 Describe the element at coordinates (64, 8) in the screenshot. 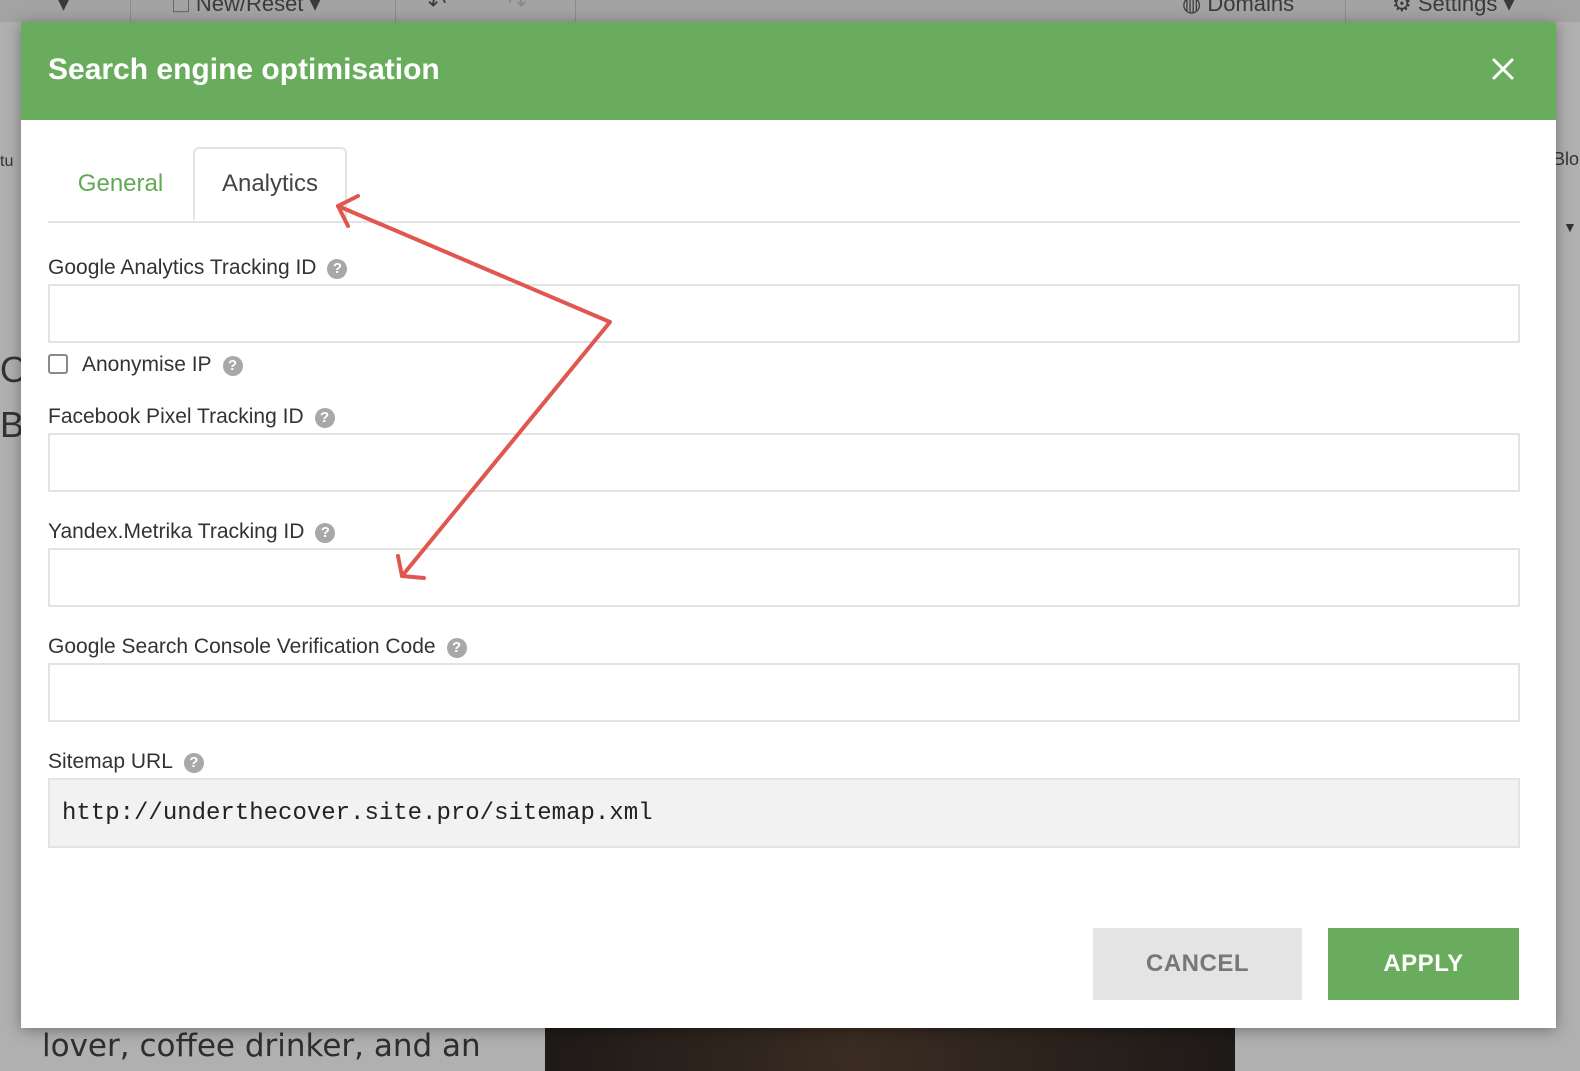

I see `dropdown-caret-icon: ▾` at that location.